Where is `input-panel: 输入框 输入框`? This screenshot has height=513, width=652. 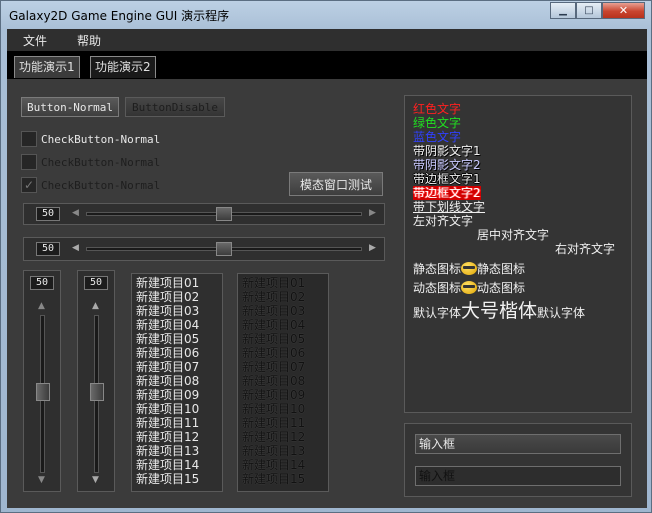 input-panel: 输入框 输入框 is located at coordinates (518, 460).